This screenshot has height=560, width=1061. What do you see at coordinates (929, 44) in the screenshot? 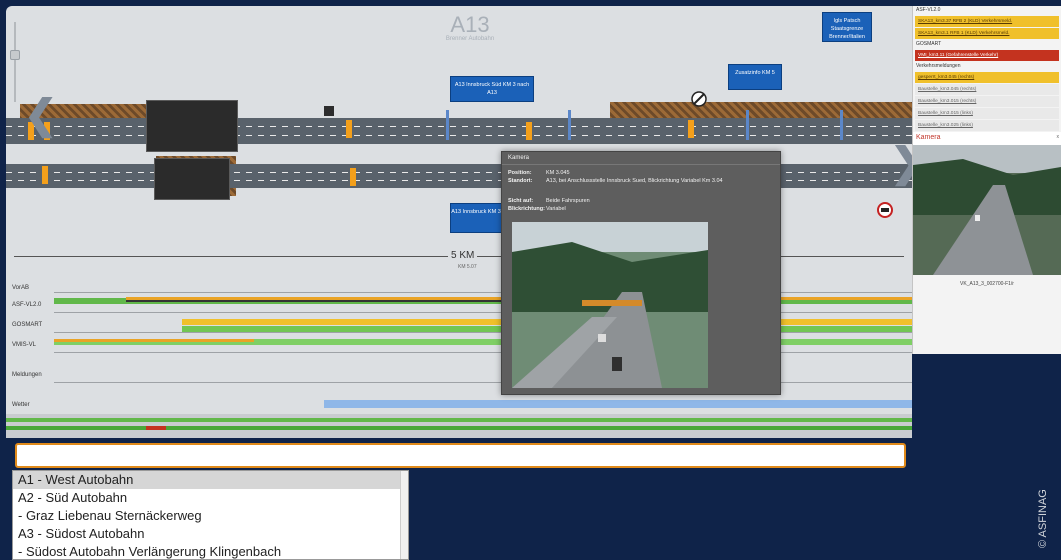
I see `side-section-header: GOSMART` at bounding box center [929, 44].